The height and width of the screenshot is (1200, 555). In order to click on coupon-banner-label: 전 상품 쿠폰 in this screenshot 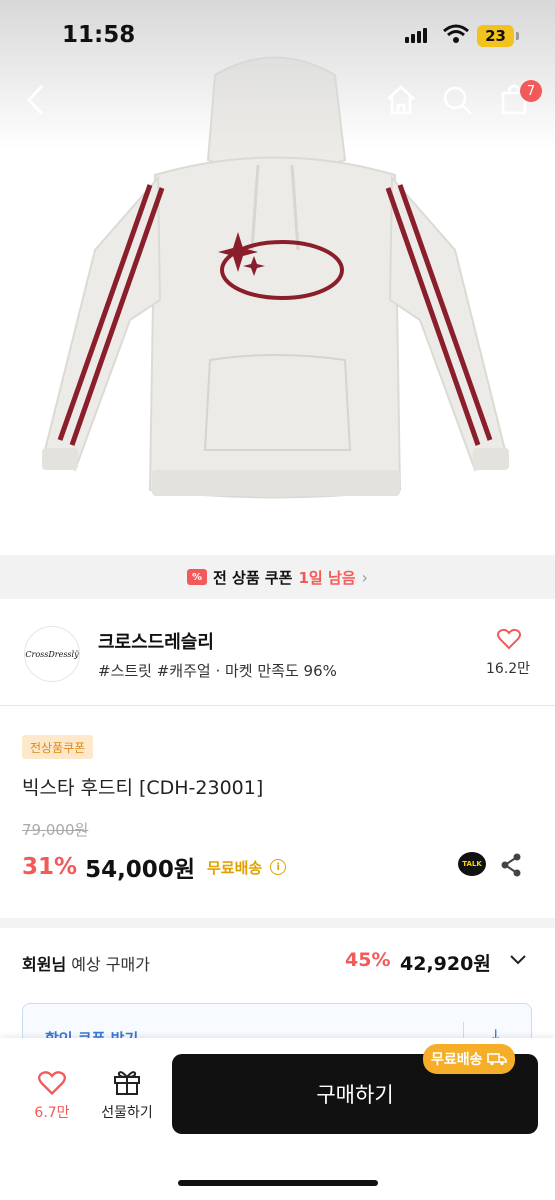, I will do `click(253, 577)`.